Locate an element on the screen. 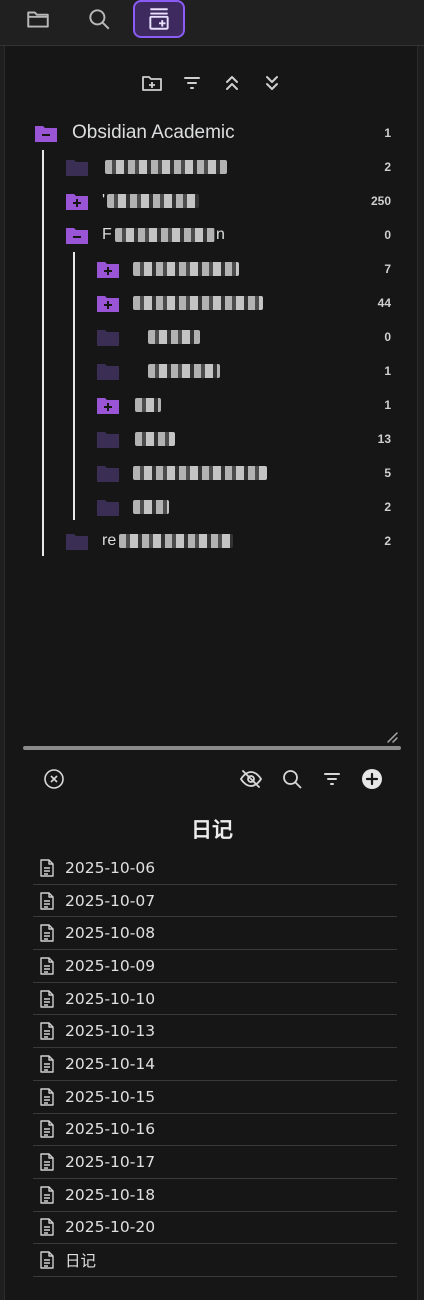 Image resolution: width=424 pixels, height=1300 pixels. file-name: 2025-10-16 is located at coordinates (110, 1129).